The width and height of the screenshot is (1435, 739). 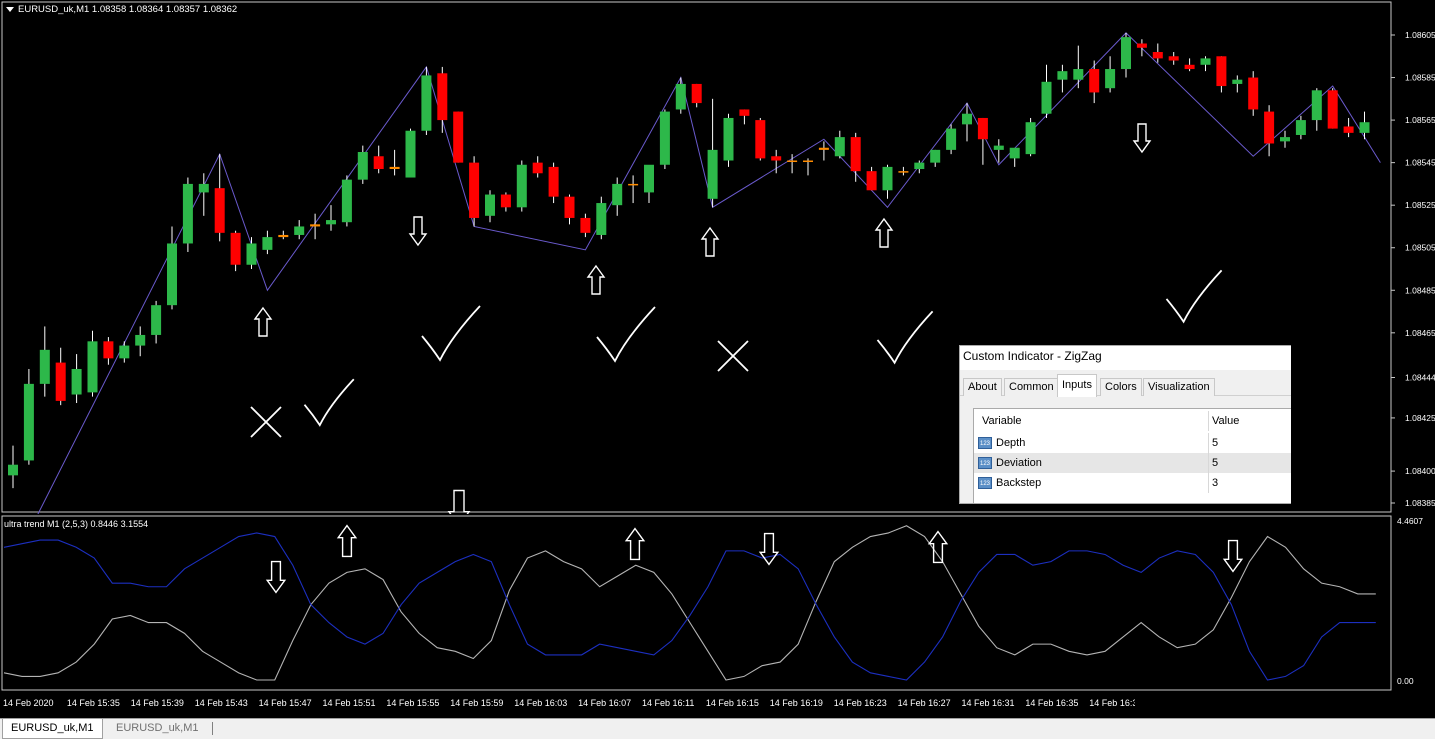 What do you see at coordinates (1132, 443) in the screenshot?
I see `grid-row-depth: 123 Depth 5` at bounding box center [1132, 443].